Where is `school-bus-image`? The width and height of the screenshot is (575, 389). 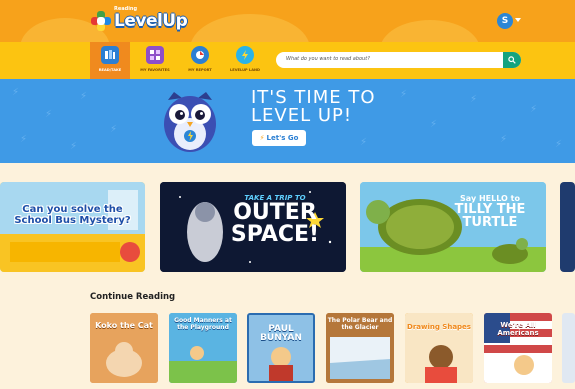
school-bus-image is located at coordinates (72, 227).